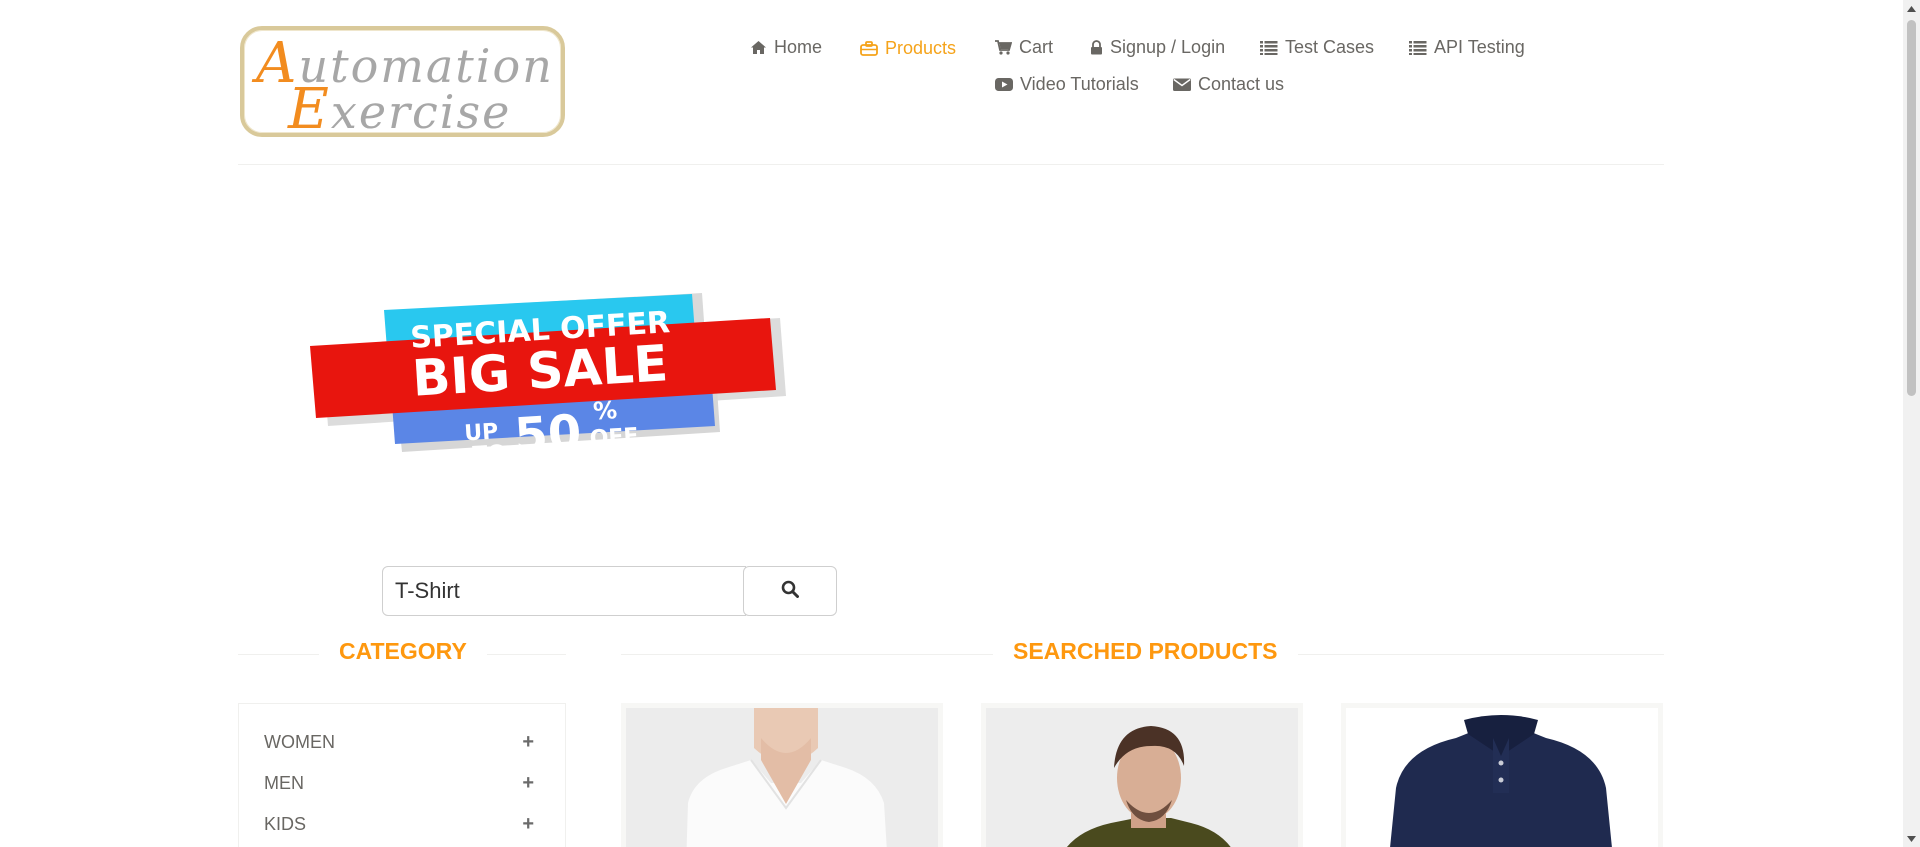 This screenshot has height=847, width=1920. I want to click on nav-cart: Cart, so click(1024, 47).